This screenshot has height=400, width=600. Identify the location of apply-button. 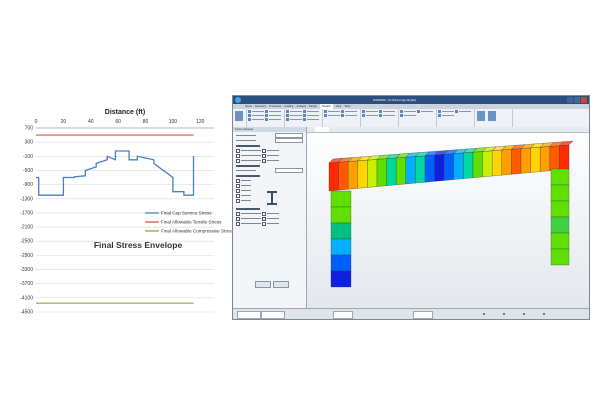
(263, 284).